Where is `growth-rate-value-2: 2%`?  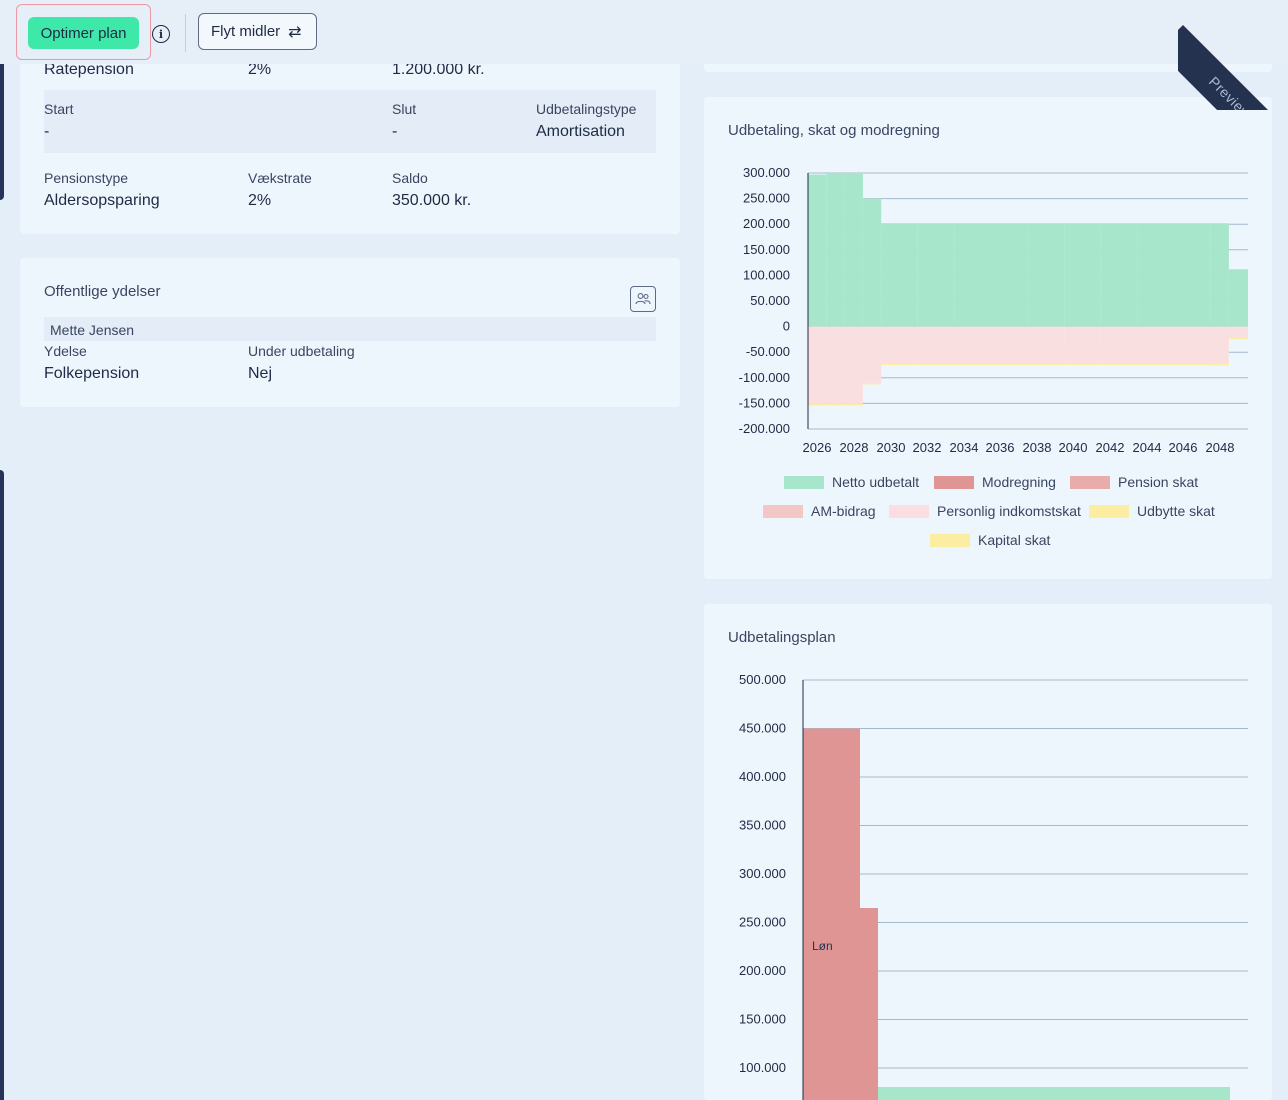 growth-rate-value-2: 2% is located at coordinates (260, 200).